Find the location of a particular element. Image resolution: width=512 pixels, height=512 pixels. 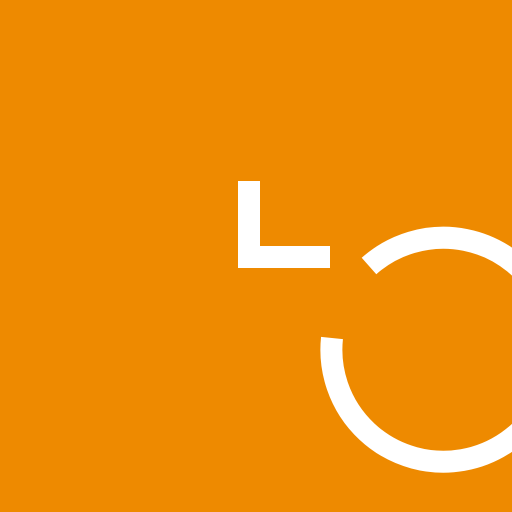

clock-hands is located at coordinates (284, 224).